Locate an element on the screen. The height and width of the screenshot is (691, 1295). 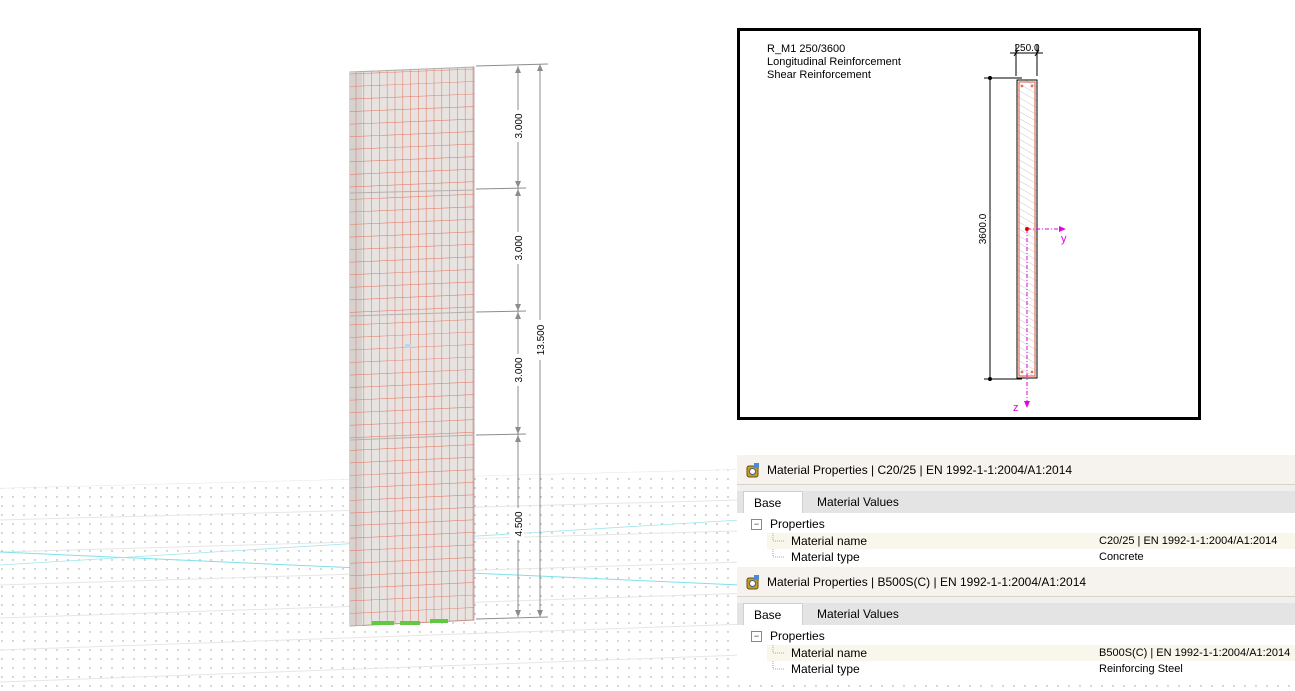
axis-z-label: z is located at coordinates (1016, 408).